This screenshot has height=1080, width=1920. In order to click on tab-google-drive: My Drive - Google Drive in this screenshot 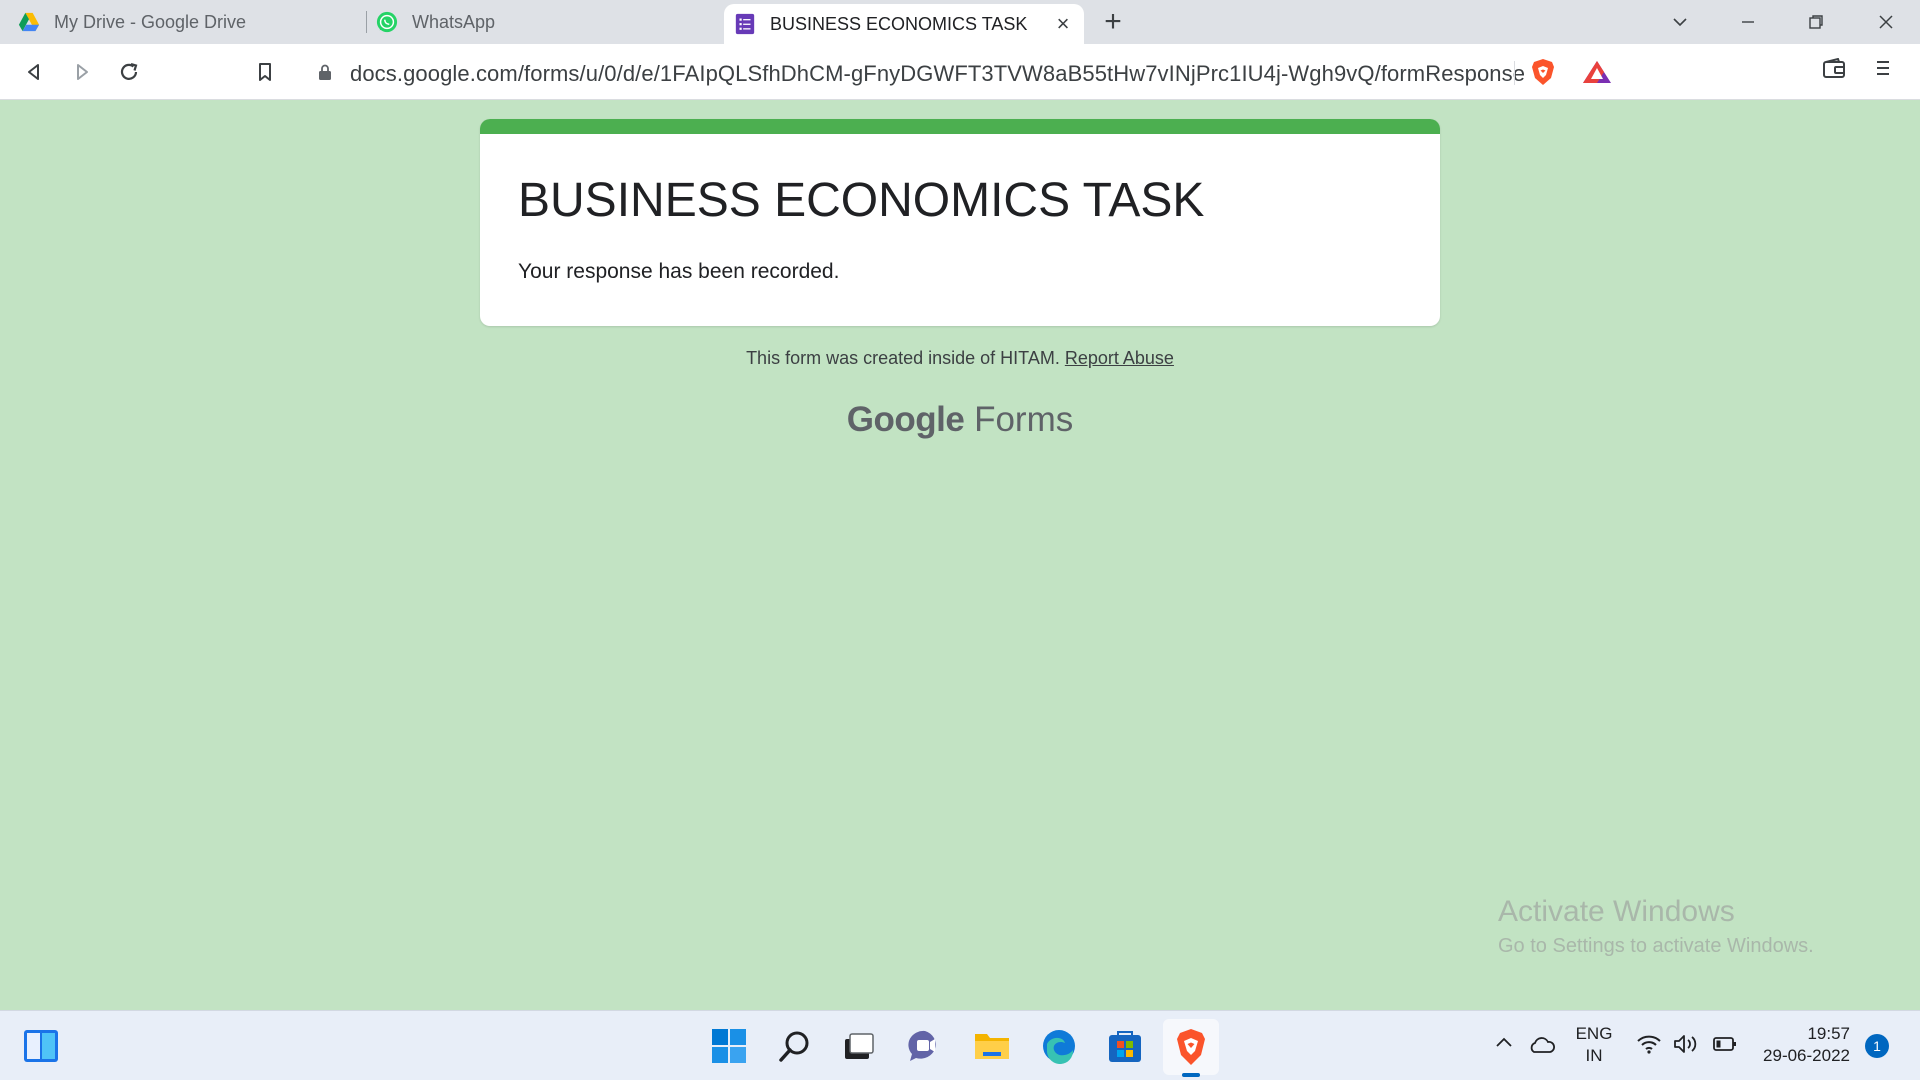, I will do `click(190, 22)`.